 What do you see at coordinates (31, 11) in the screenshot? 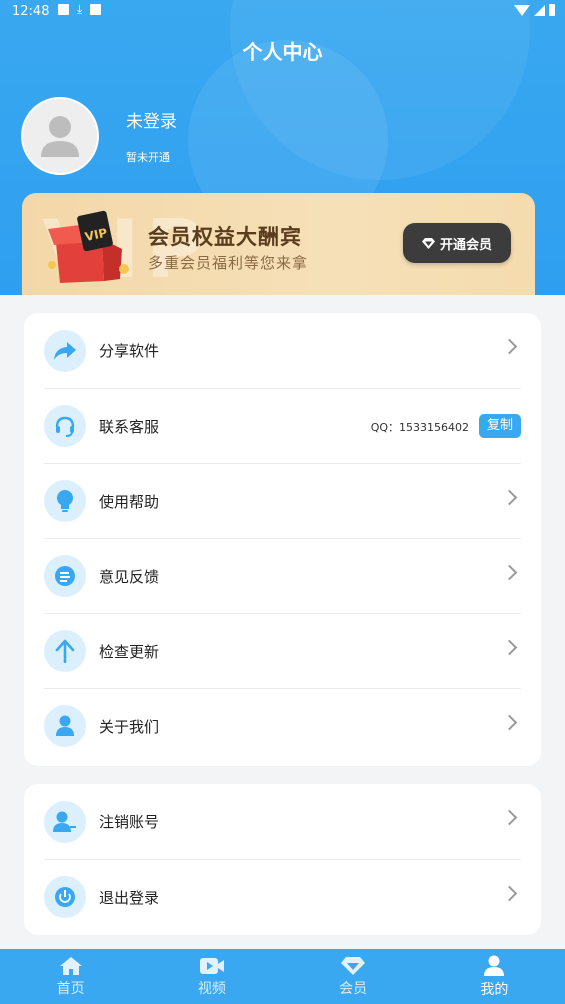
I see `status-time: 12:48` at bounding box center [31, 11].